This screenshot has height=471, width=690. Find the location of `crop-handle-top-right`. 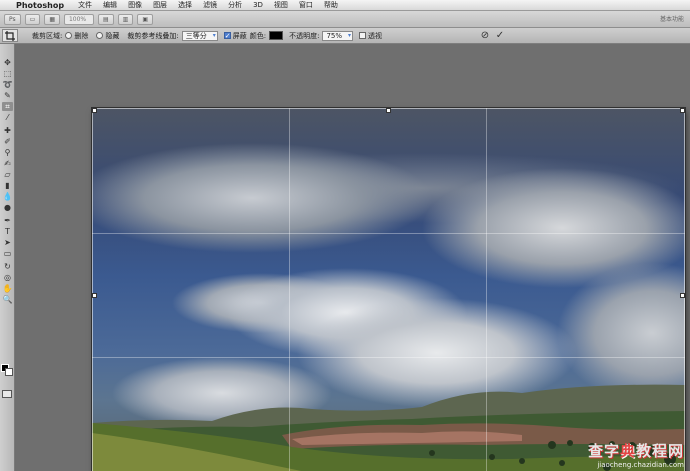

crop-handle-top-right is located at coordinates (682, 110).